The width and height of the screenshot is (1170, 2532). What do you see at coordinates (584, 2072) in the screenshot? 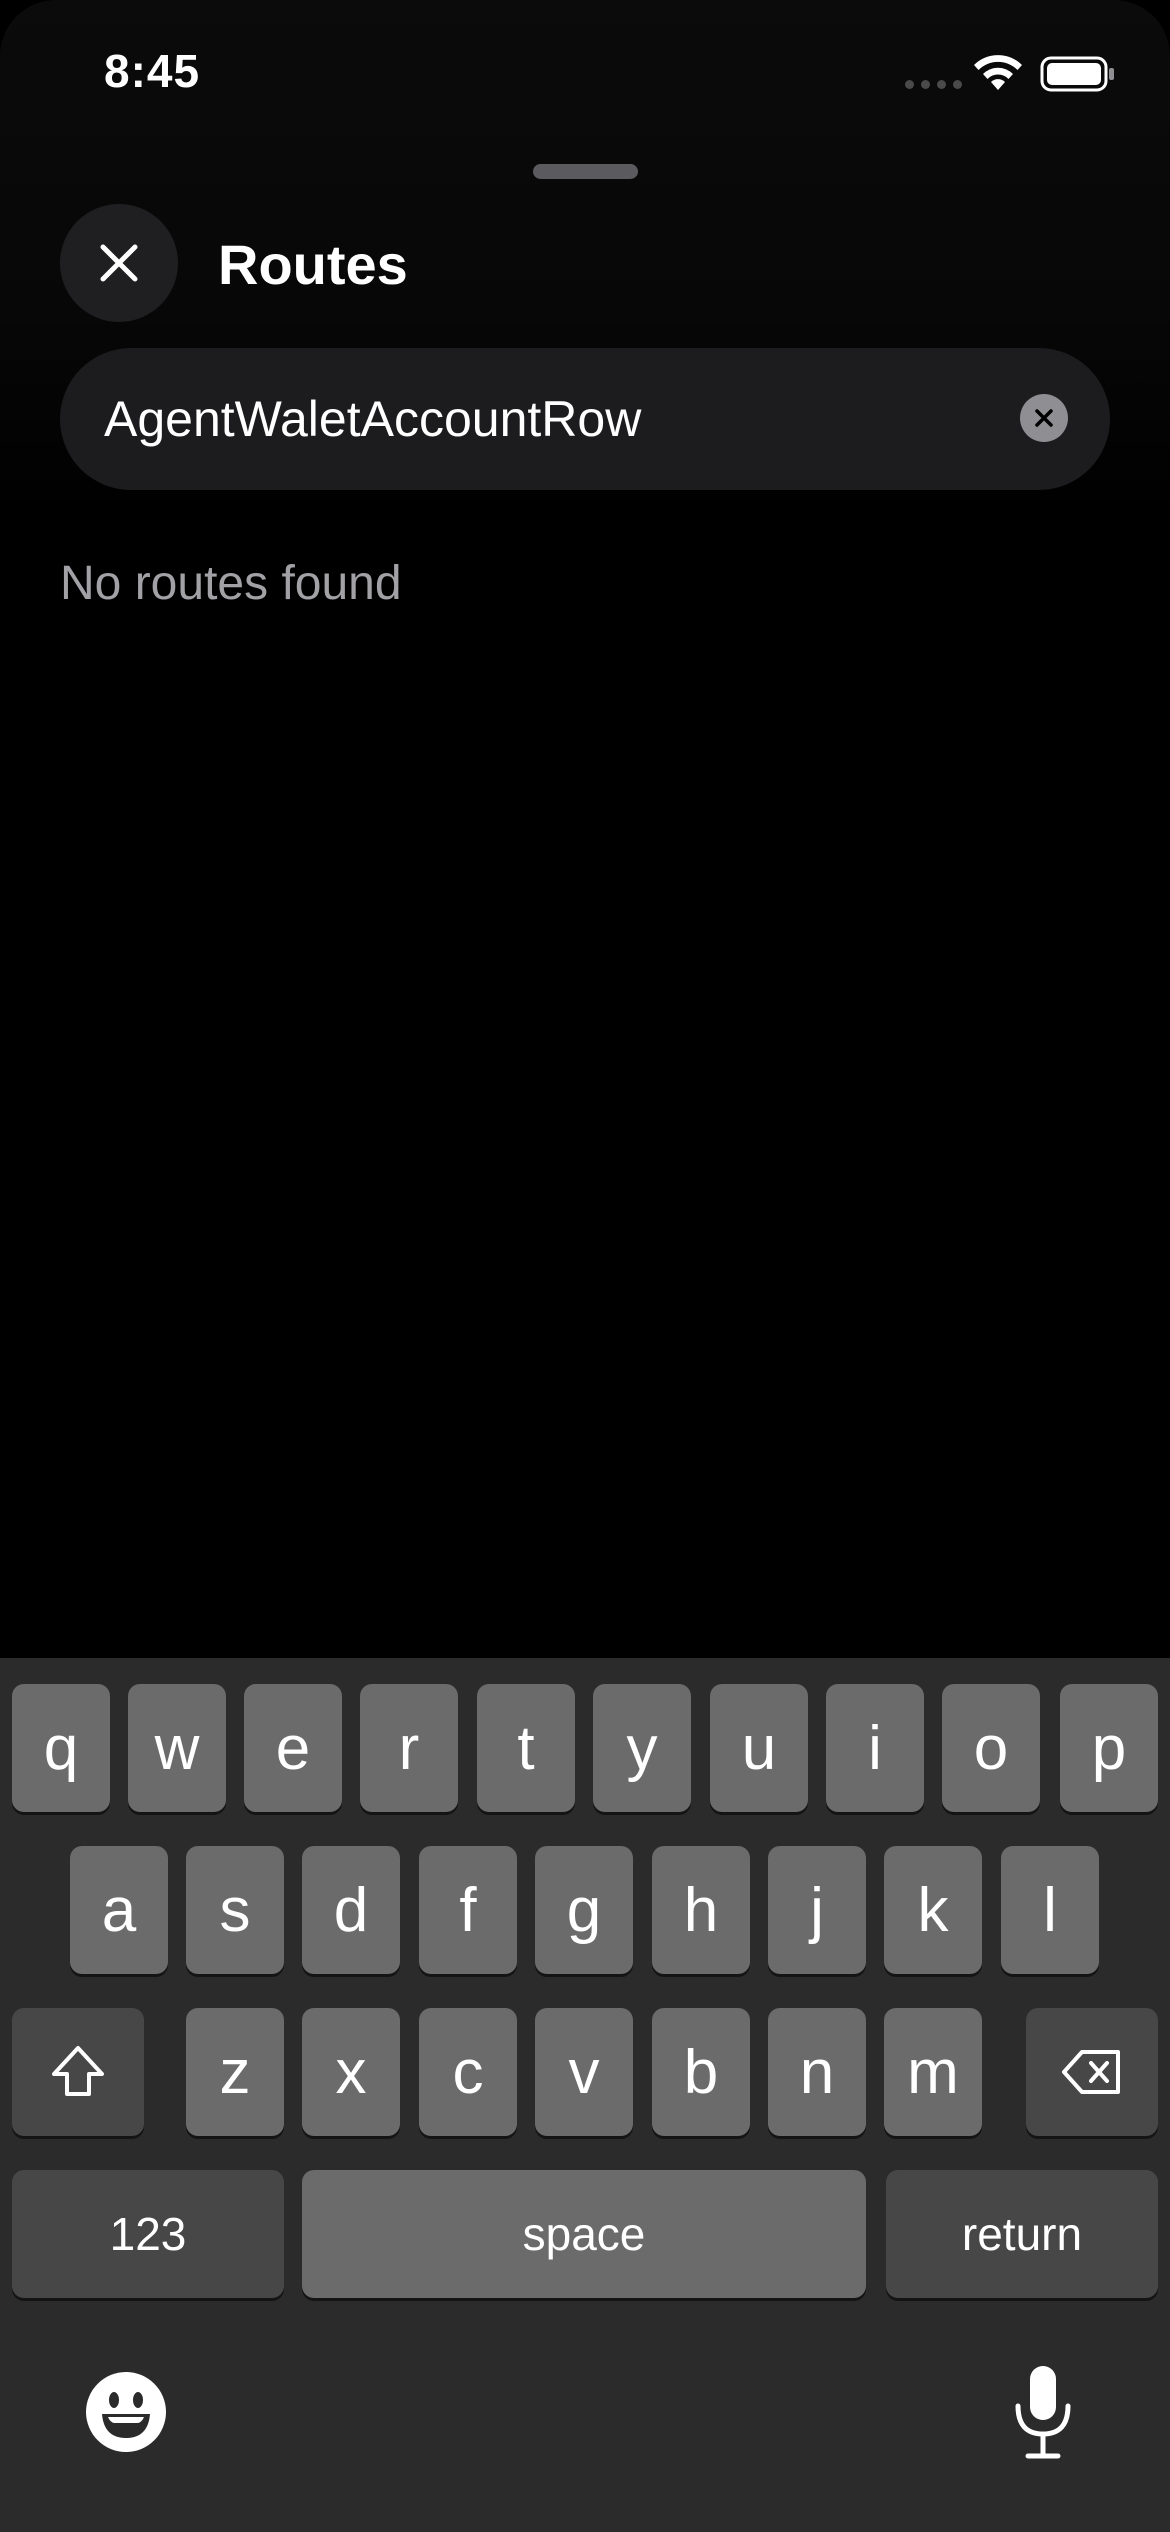
I see `key-v: v` at bounding box center [584, 2072].